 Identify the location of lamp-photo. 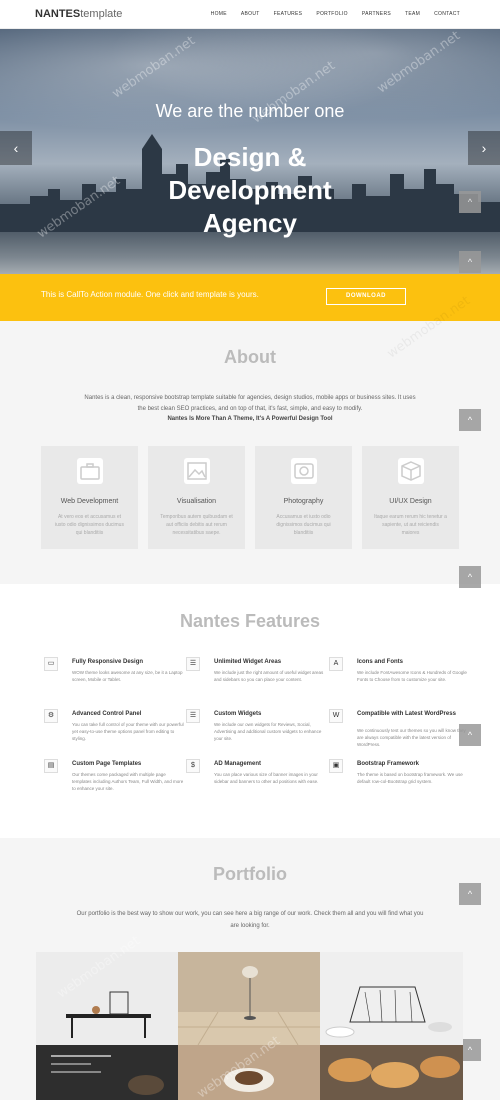
(249, 999).